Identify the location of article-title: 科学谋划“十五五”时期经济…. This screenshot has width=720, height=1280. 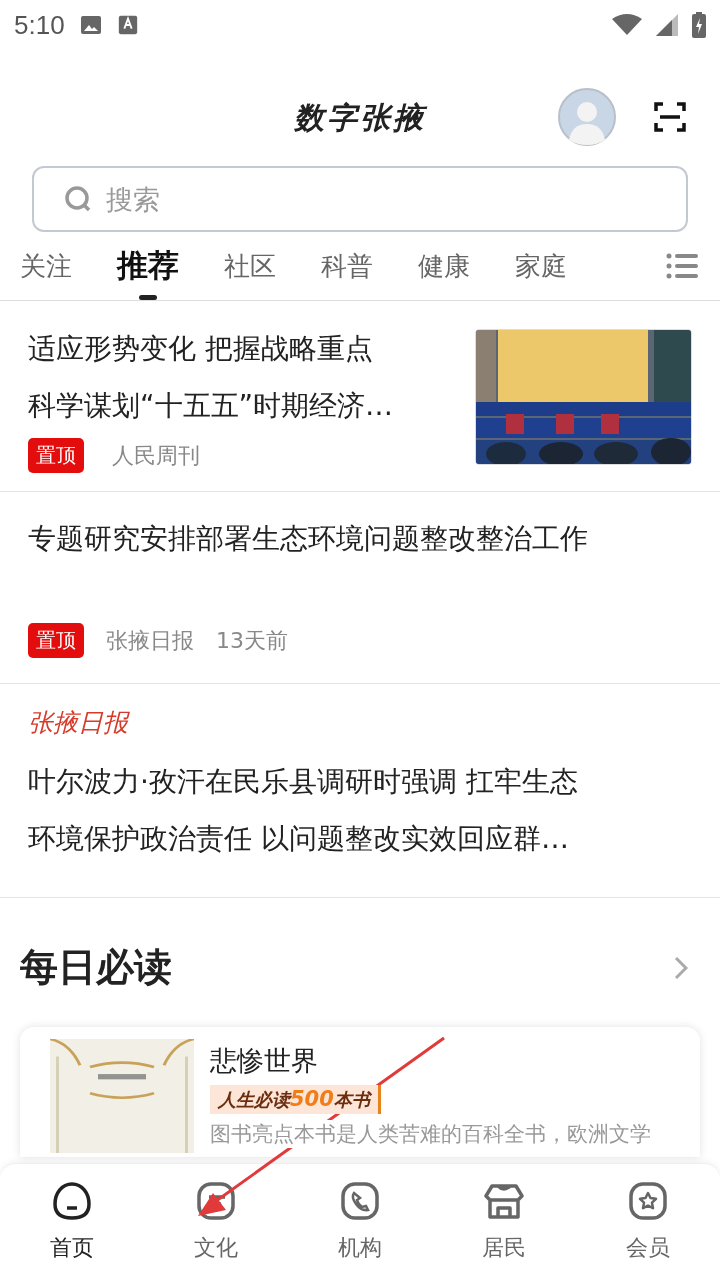
(246, 405).